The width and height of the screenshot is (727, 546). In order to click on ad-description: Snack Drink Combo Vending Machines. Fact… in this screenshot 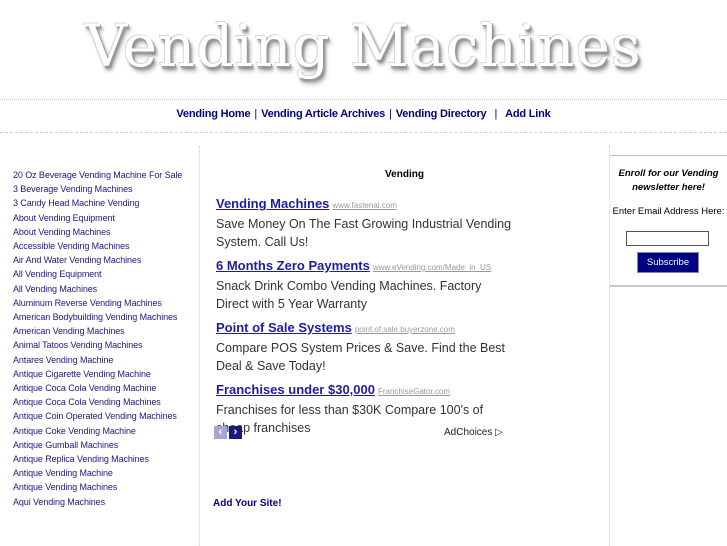, I will do `click(349, 295)`.